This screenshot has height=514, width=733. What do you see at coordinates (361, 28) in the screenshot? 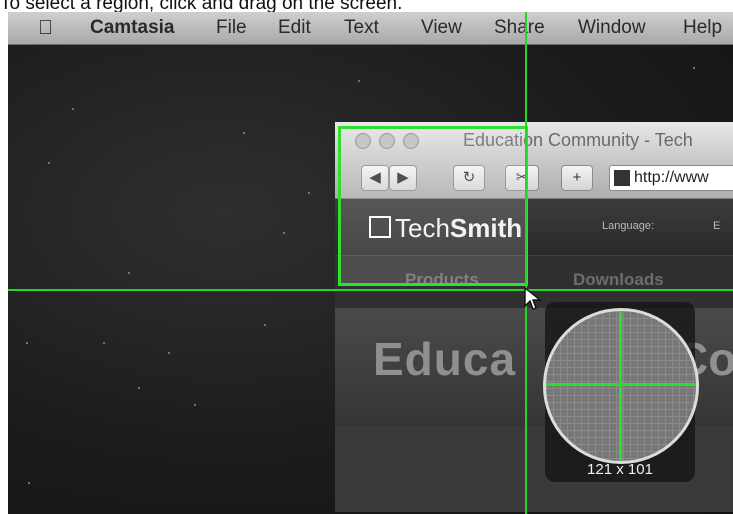
I see `menu-text: Text` at bounding box center [361, 28].